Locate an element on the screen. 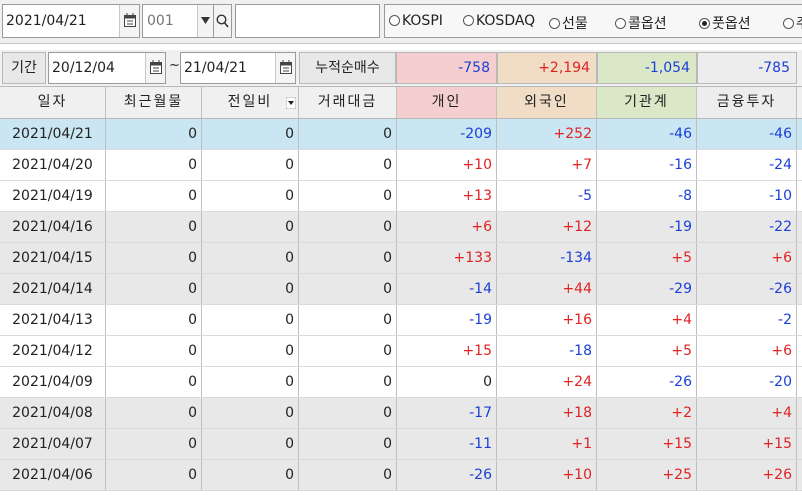 This screenshot has width=802, height=495. col-date: 일자 is located at coordinates (53, 102).